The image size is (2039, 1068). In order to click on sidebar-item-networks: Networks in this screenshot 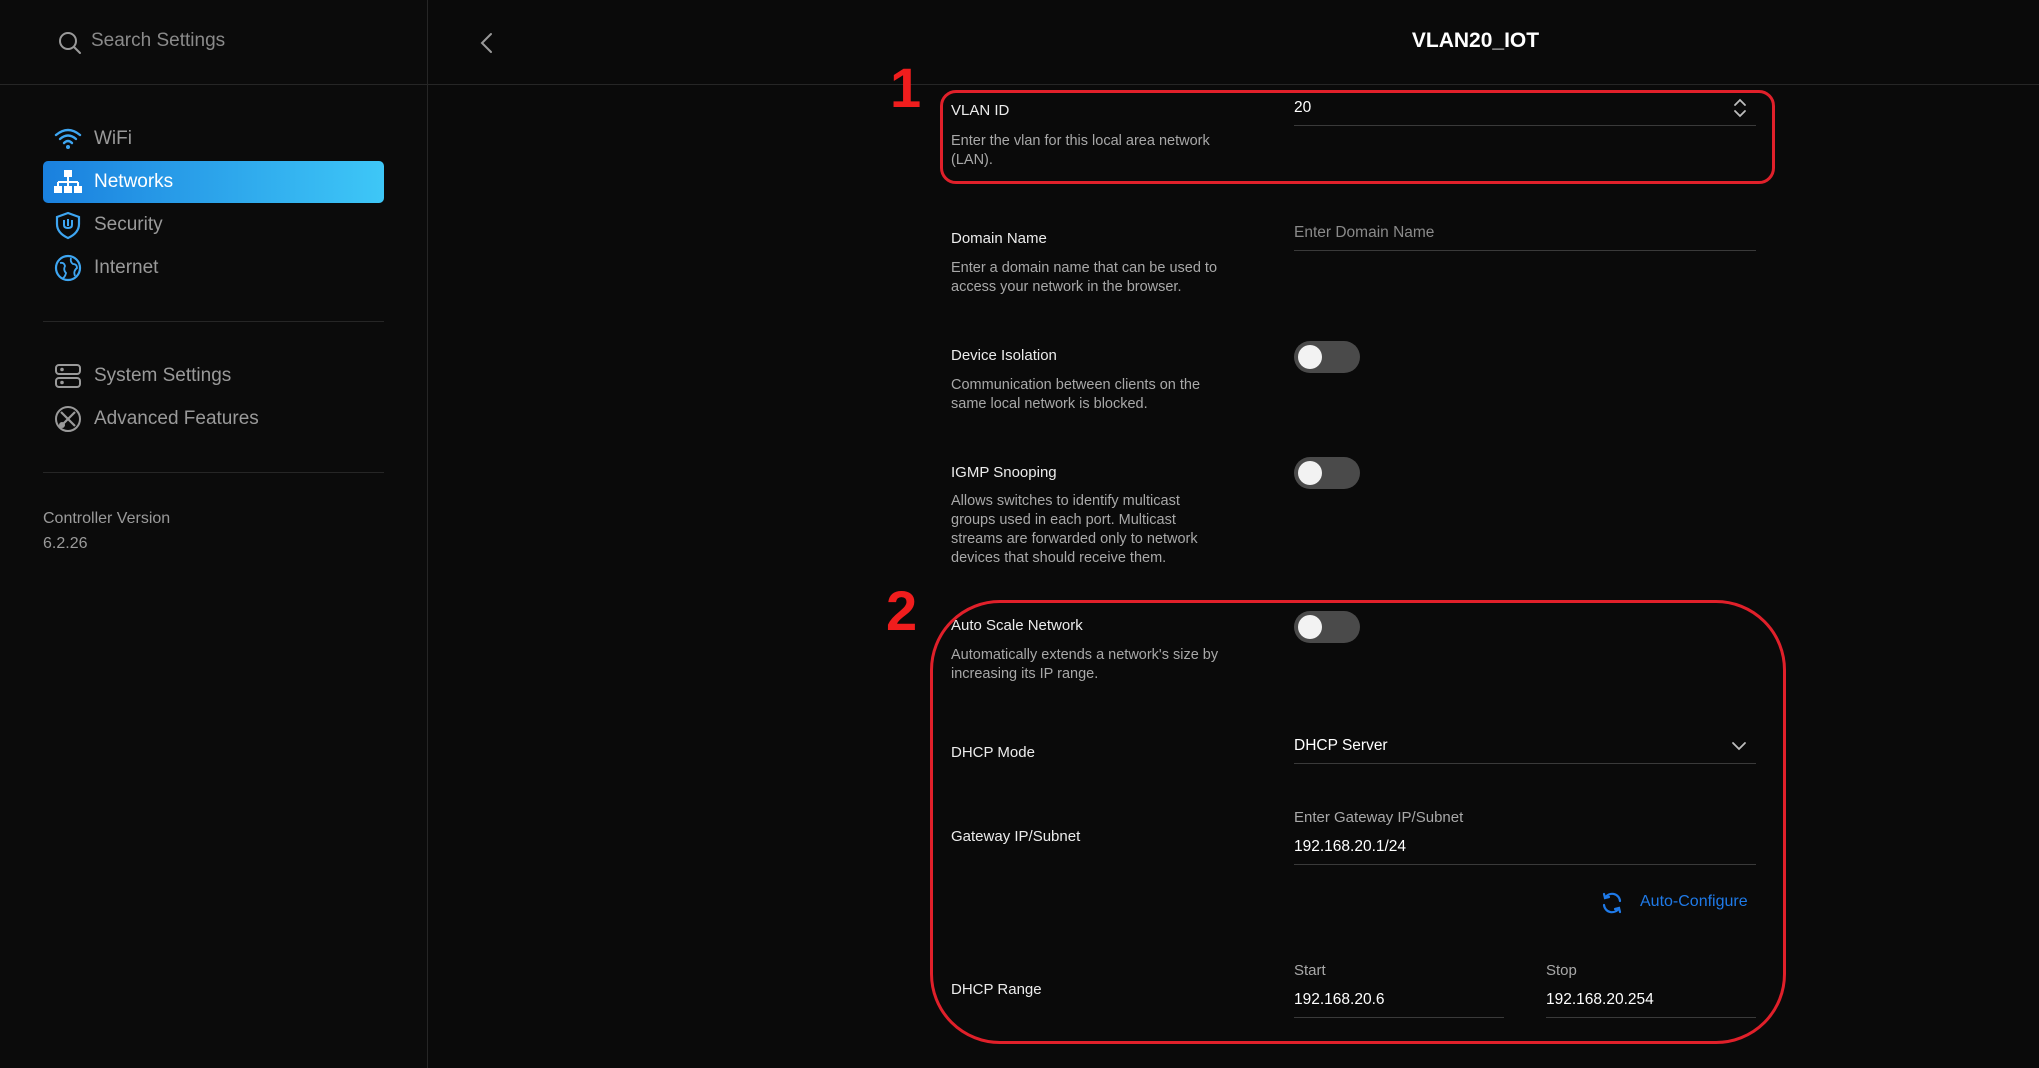, I will do `click(213, 182)`.